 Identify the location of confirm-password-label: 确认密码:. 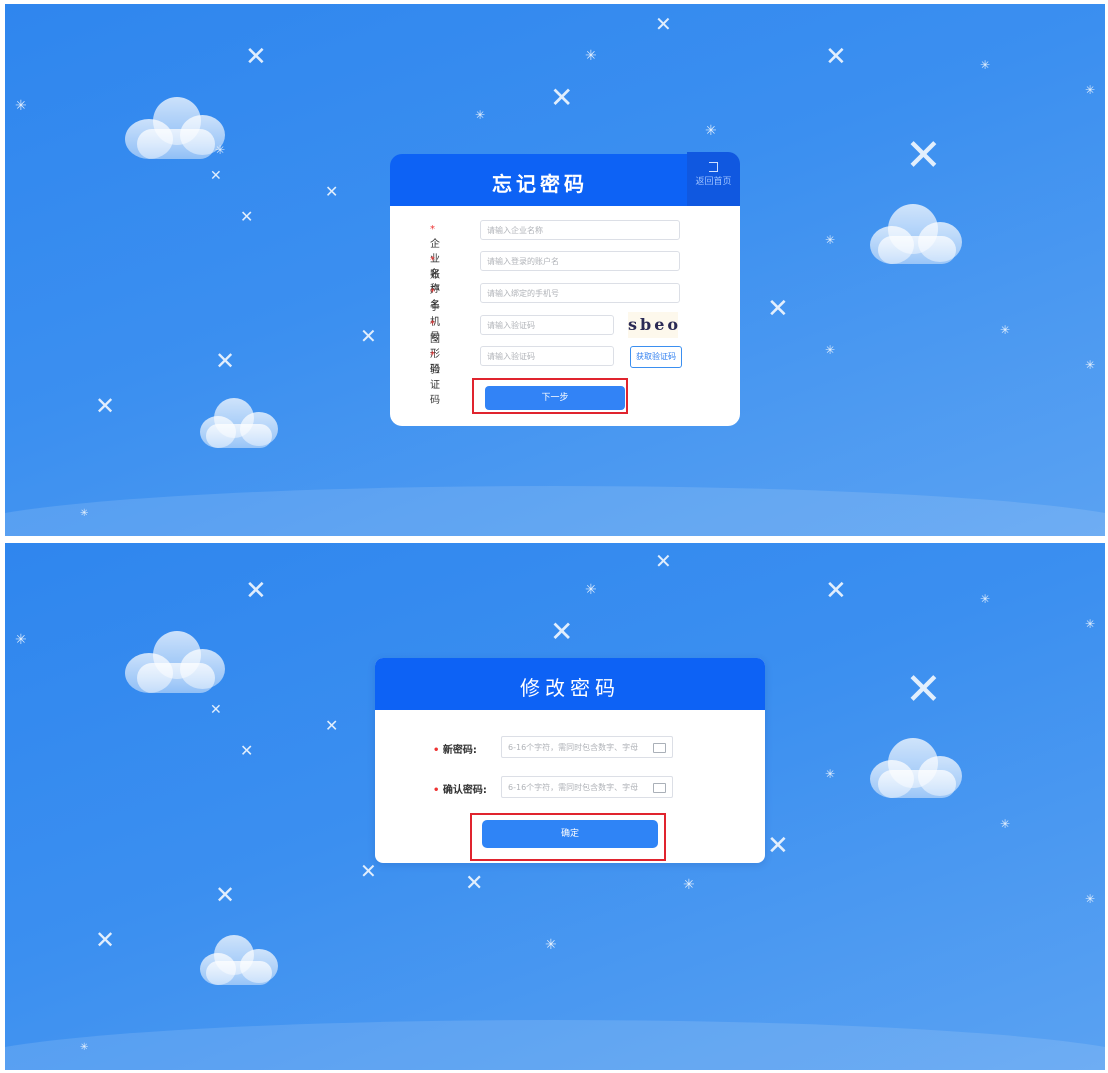
(464, 790).